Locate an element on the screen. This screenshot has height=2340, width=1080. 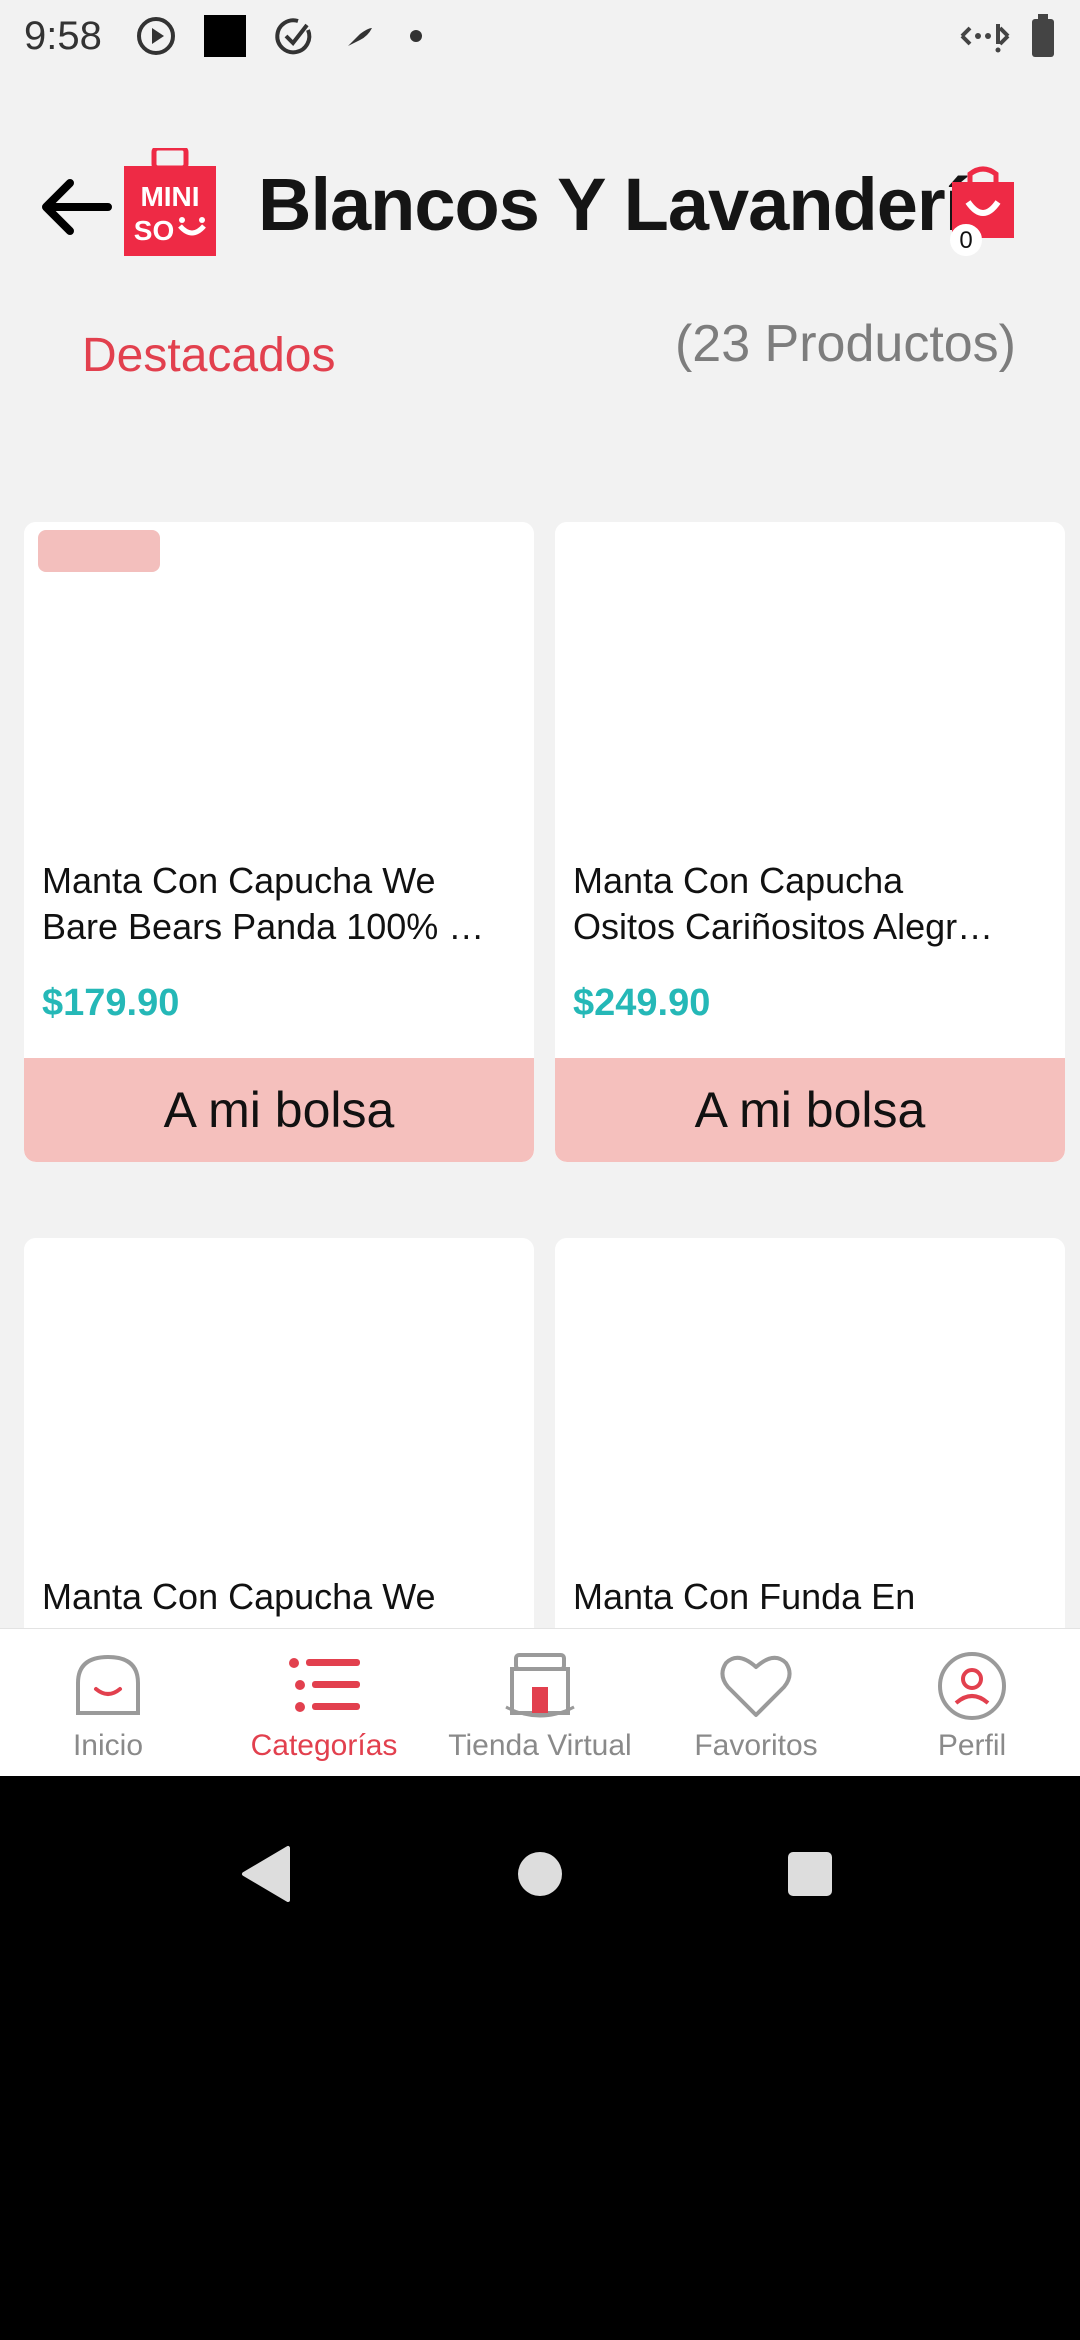
home-circle-icon is located at coordinates (540, 1874).